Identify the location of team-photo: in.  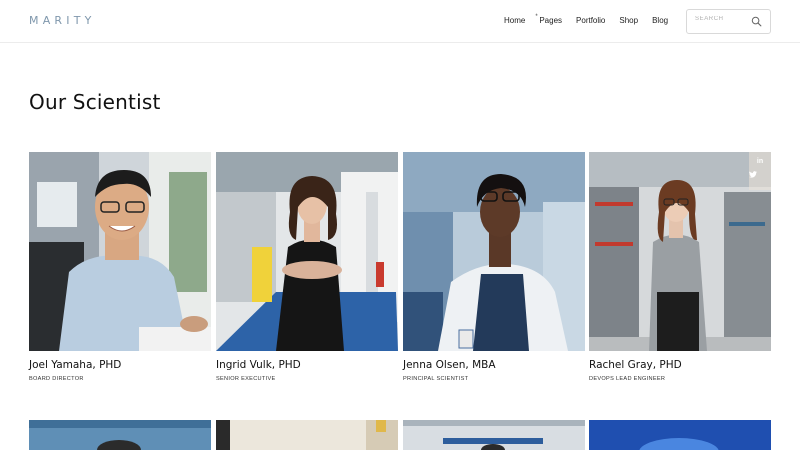
(680, 251).